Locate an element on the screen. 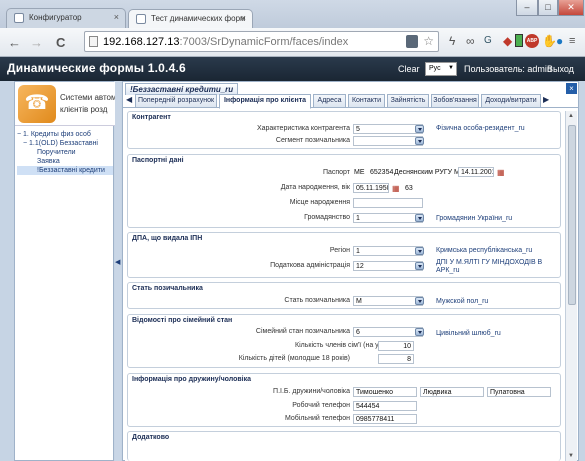 The image size is (585, 461). tax-admin-info-line2: АРК_ru is located at coordinates (448, 270).